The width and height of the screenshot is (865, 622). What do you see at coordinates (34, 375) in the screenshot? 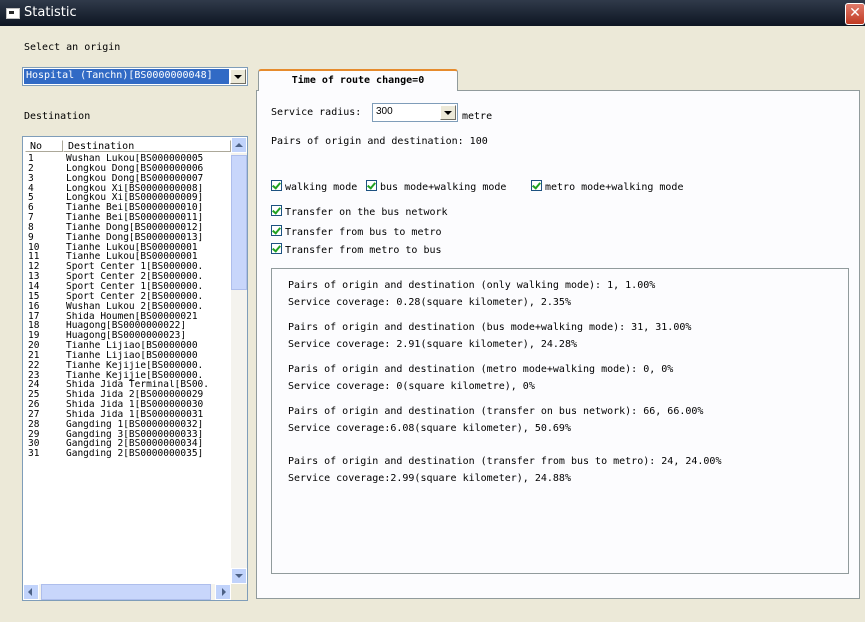
I see `list-item-no: 23` at bounding box center [34, 375].